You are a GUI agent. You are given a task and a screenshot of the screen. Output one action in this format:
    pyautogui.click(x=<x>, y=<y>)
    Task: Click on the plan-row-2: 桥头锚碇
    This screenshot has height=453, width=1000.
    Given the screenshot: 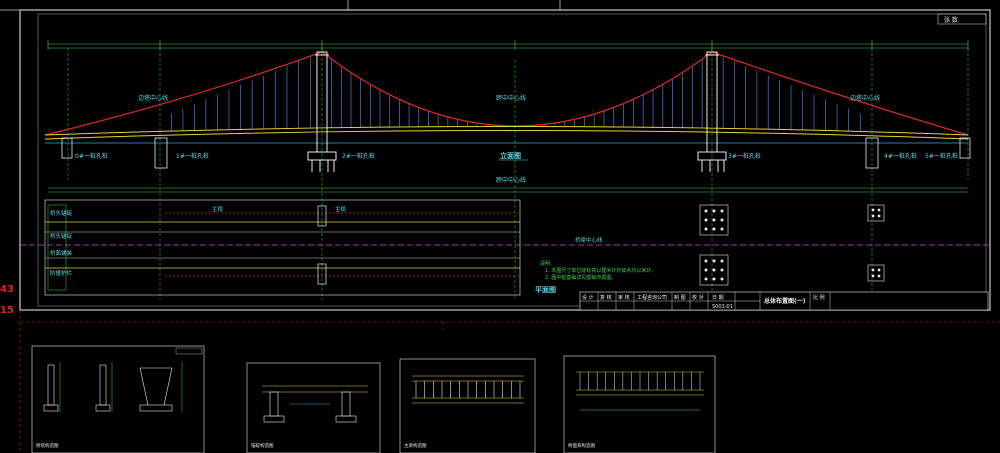 What is the action you would take?
    pyautogui.click(x=61, y=236)
    